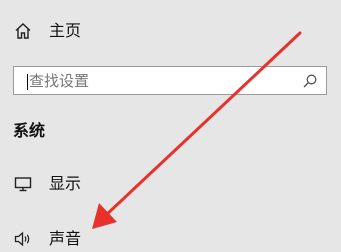  Describe the element at coordinates (170, 239) in the screenshot. I see `sidebar-item-sound: 声音` at that location.